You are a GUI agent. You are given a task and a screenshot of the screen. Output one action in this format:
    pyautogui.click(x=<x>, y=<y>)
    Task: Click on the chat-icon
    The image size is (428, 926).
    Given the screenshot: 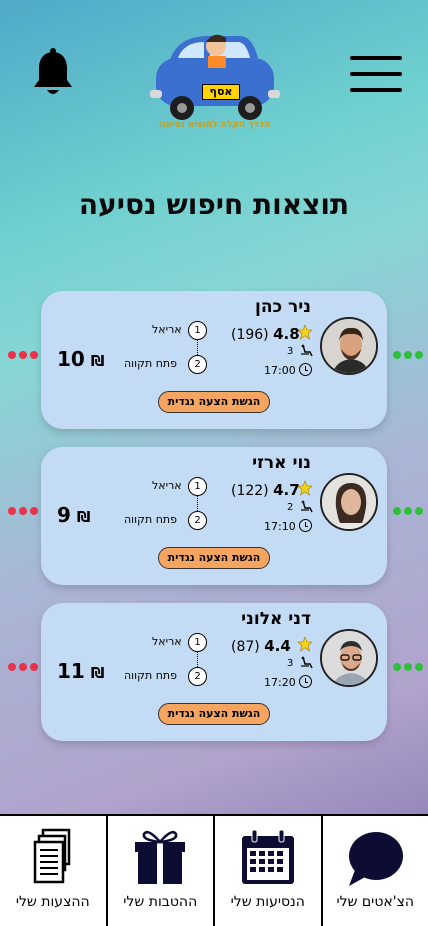 What is the action you would take?
    pyautogui.click(x=376, y=859)
    